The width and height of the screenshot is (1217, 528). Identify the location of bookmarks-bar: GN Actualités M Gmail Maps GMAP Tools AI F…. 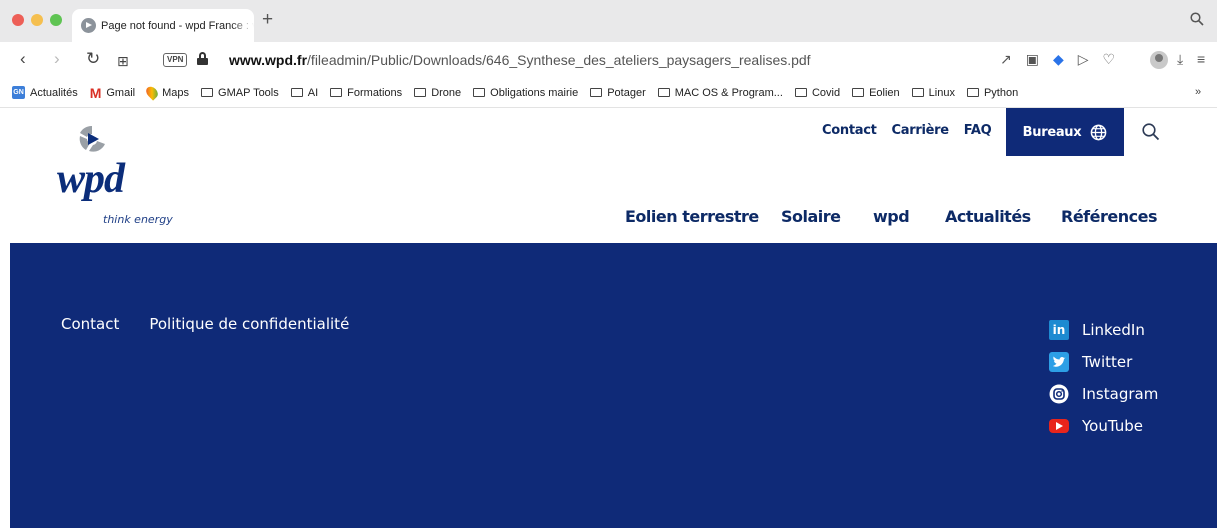
(608, 93).